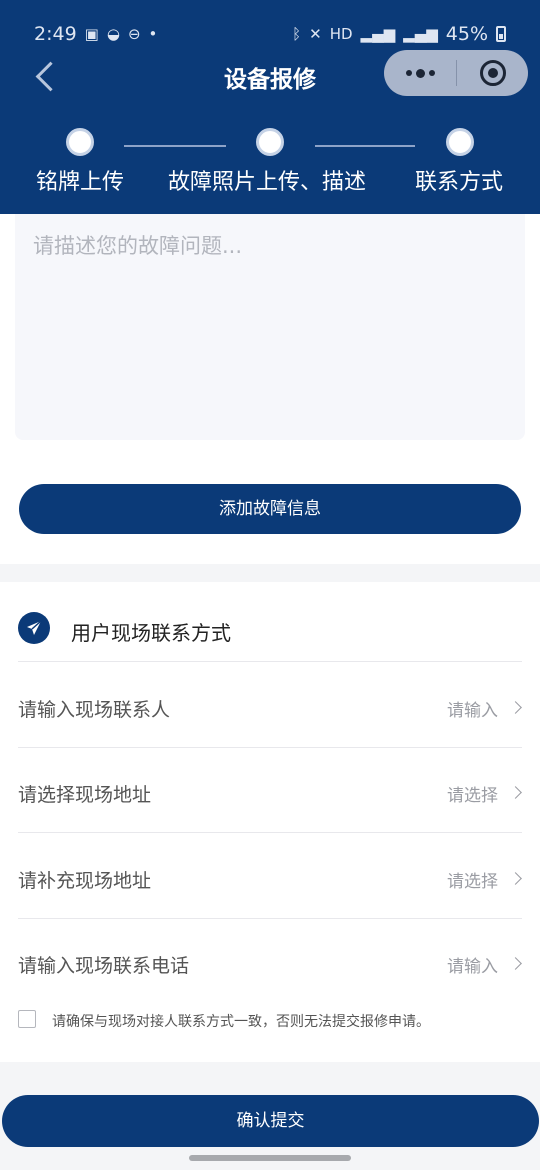  I want to click on signal-icon: ▂▄▆, so click(378, 34).